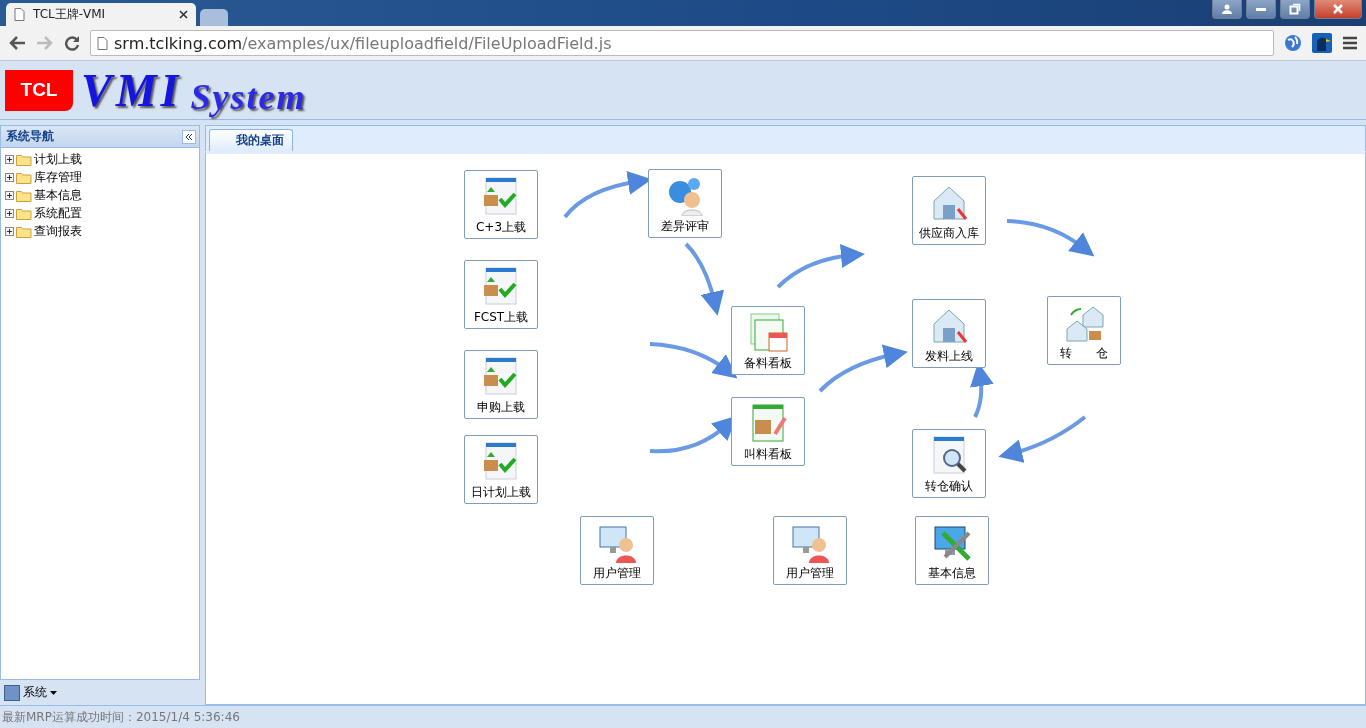 The width and height of the screenshot is (1366, 728). What do you see at coordinates (952, 550) in the screenshot?
I see `shortcut-tile: 基本信息` at bounding box center [952, 550].